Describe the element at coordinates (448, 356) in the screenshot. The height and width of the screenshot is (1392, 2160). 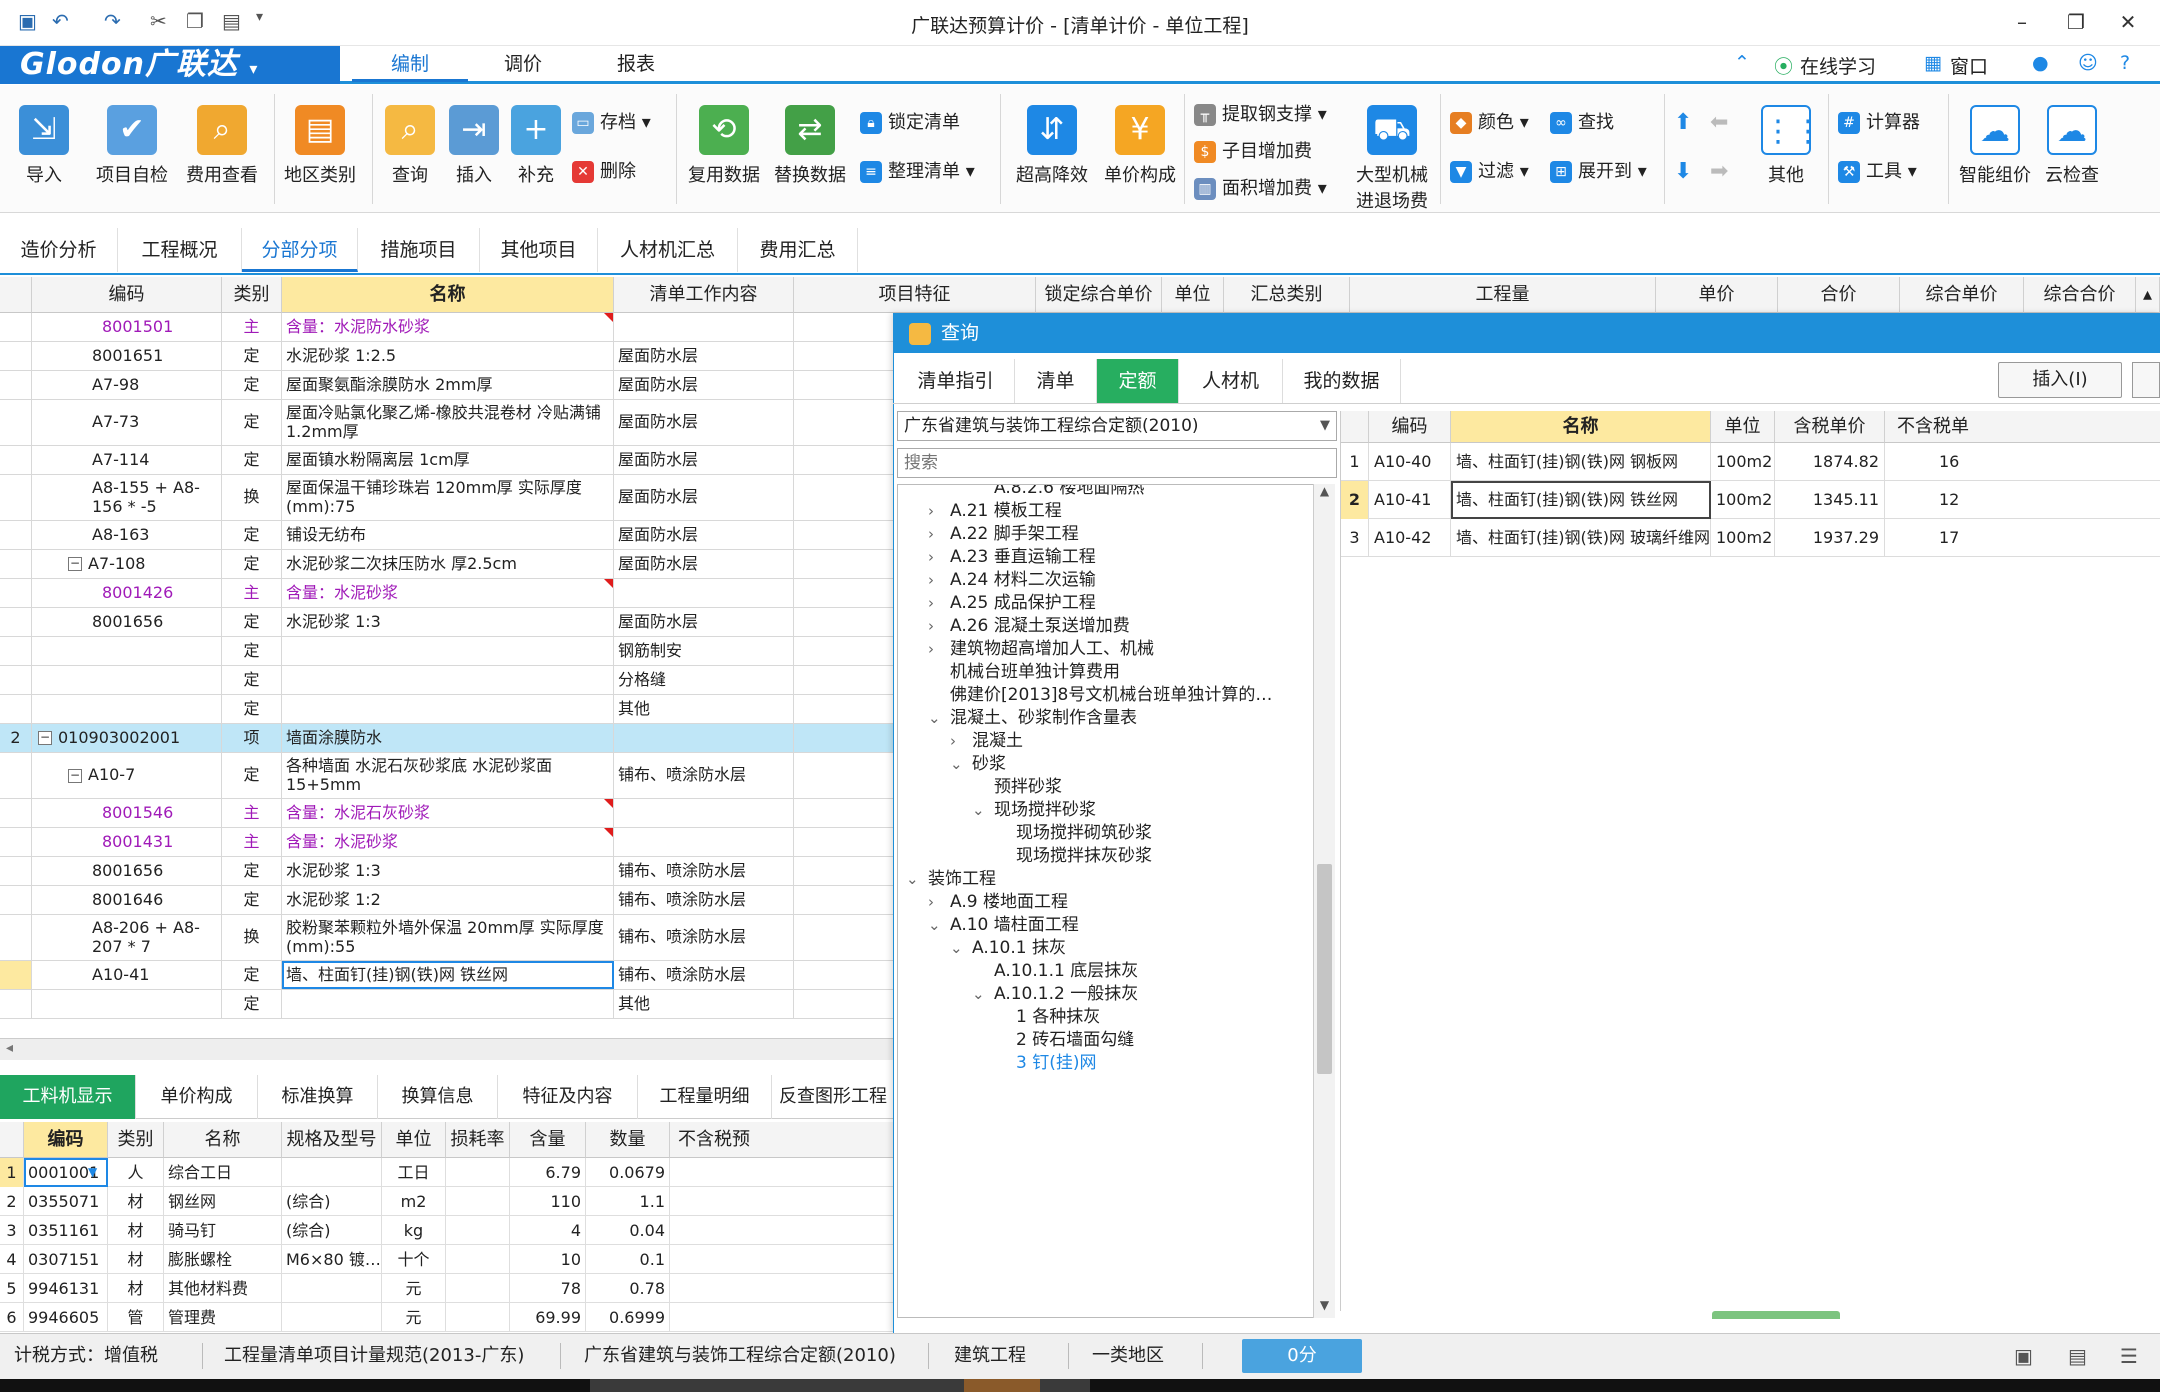
I see `cell-name: 水泥砂浆 1:2.5` at that location.